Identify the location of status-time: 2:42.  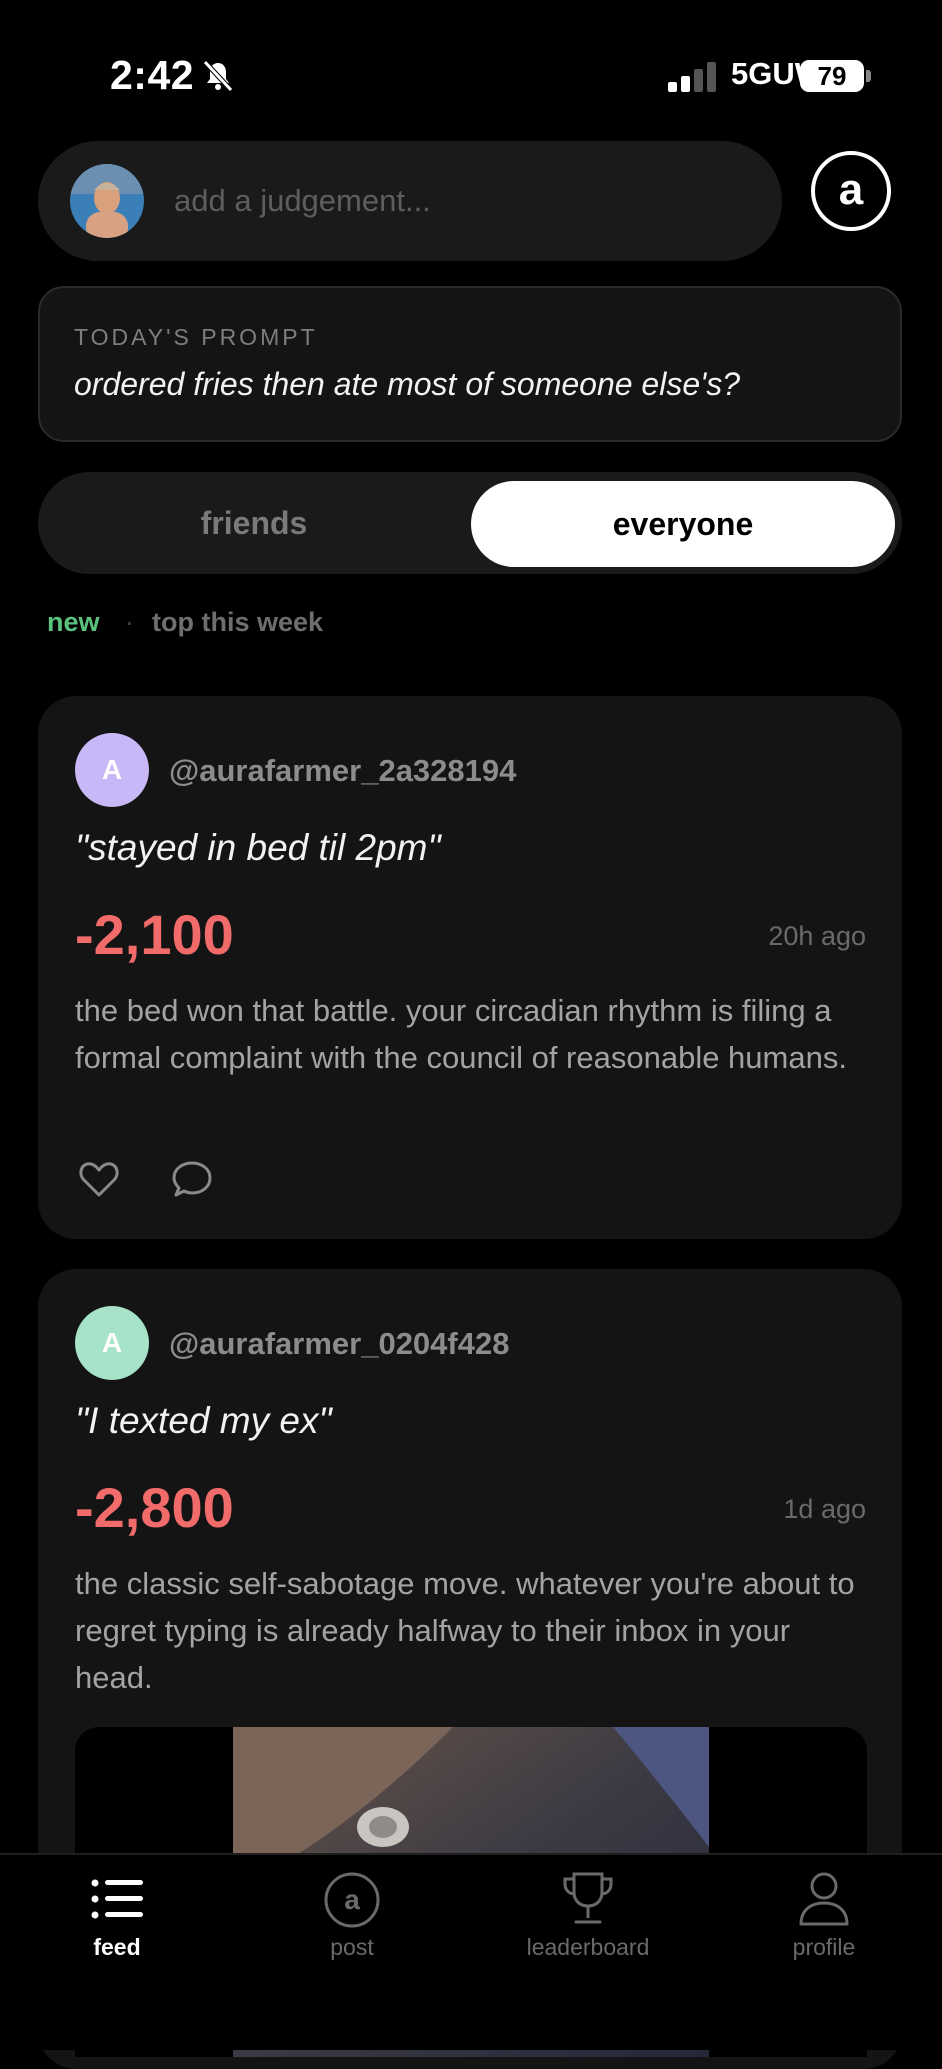
(152, 75).